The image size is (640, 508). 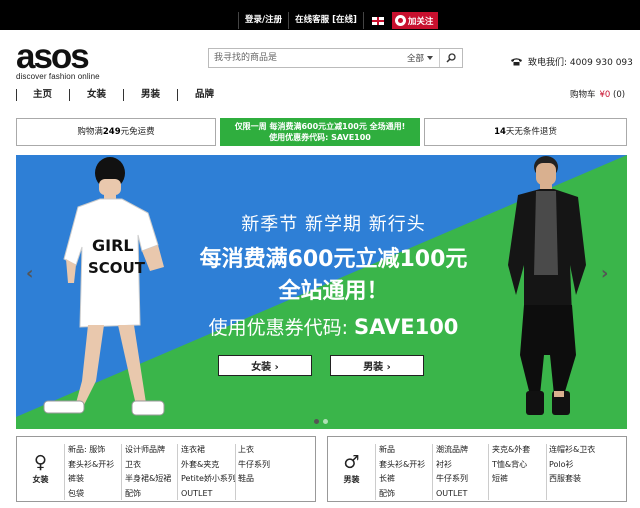 What do you see at coordinates (580, 63) in the screenshot?
I see `phone-text: 致电我们: 4009 930 093` at bounding box center [580, 63].